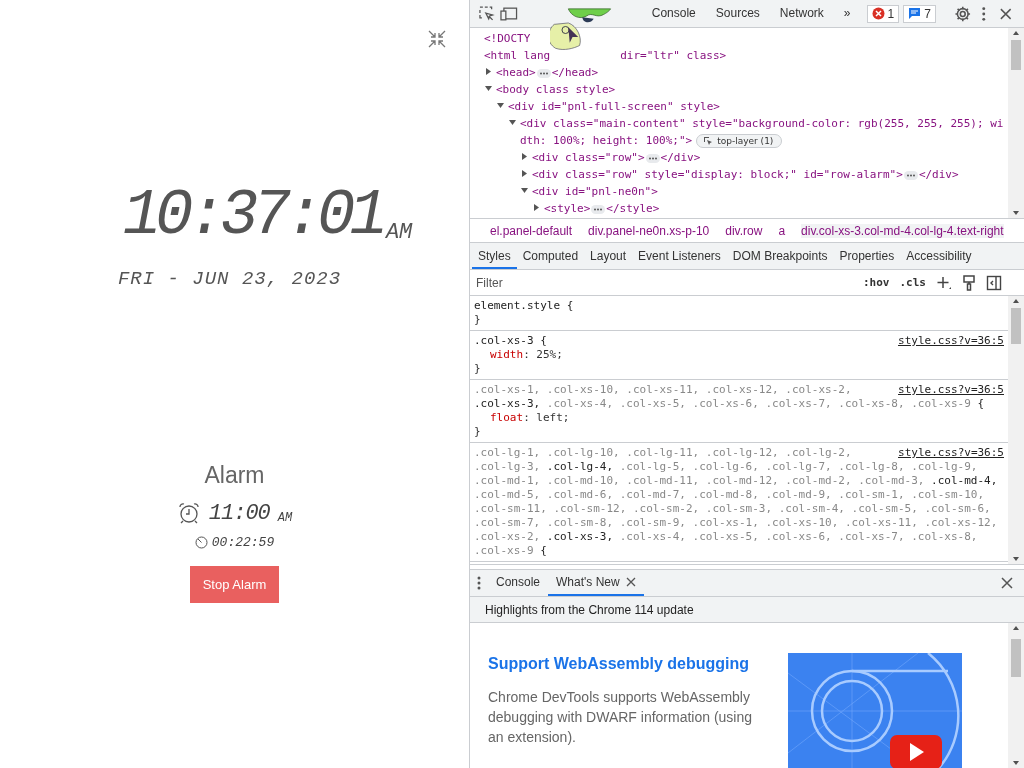 The height and width of the screenshot is (768, 1024). Describe the element at coordinates (673, 55) in the screenshot. I see `dom-node-text: dir="ltr" class>` at that location.